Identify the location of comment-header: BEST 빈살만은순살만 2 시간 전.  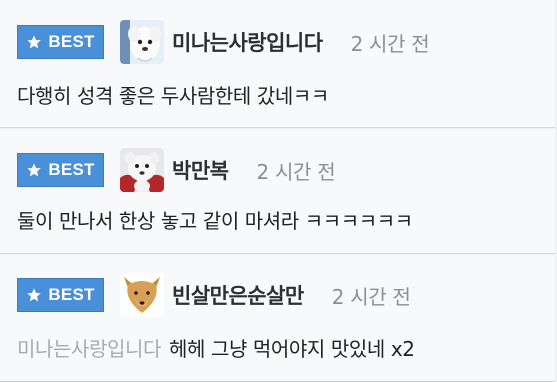
(214, 295).